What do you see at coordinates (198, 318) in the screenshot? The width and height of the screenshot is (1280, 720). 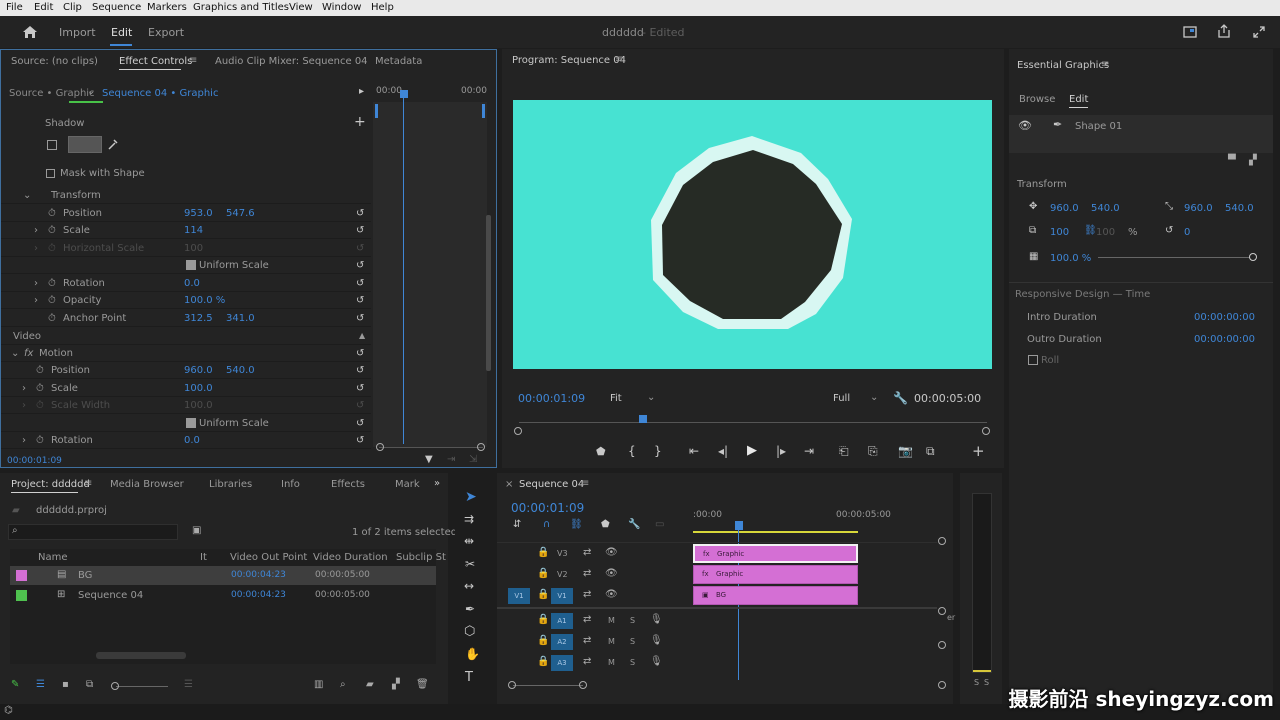 I see `anchor-x-value: 312.5` at bounding box center [198, 318].